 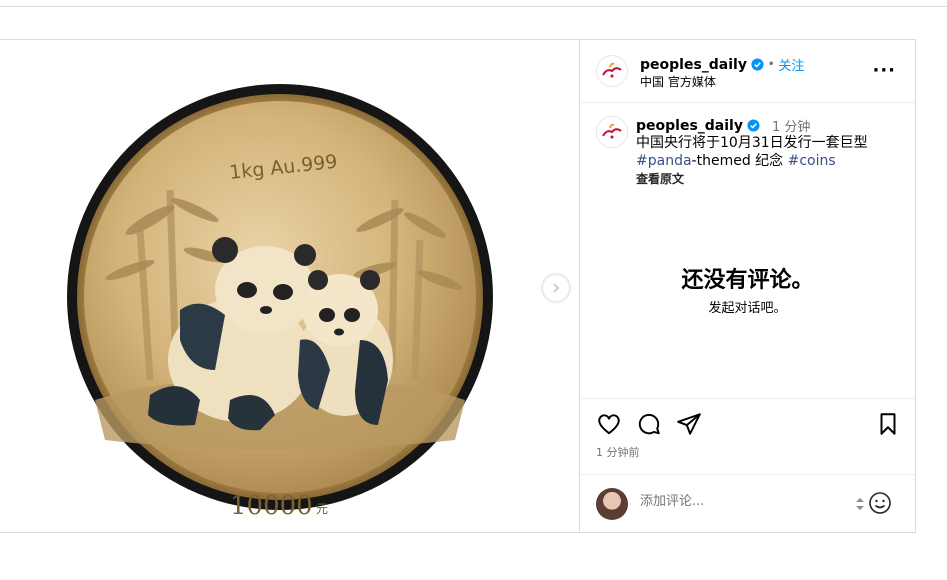 What do you see at coordinates (649, 424) in the screenshot?
I see `comment-icon` at bounding box center [649, 424].